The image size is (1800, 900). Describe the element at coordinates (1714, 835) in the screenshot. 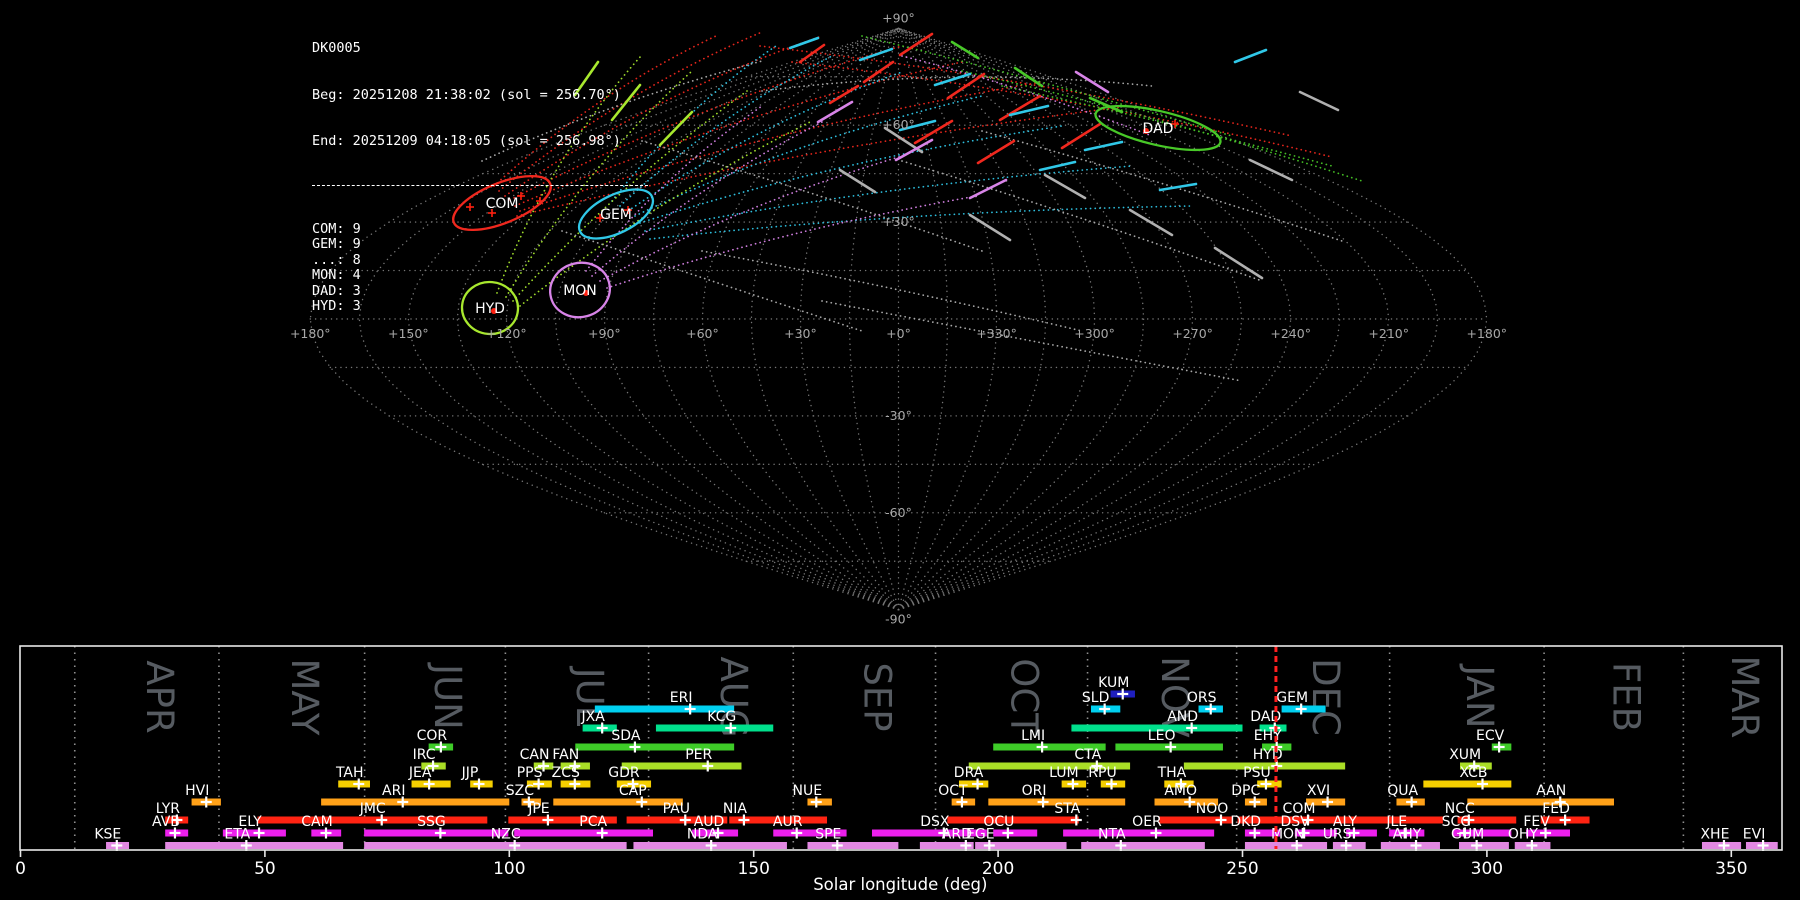

I see `shower-code-label: XHE` at that location.